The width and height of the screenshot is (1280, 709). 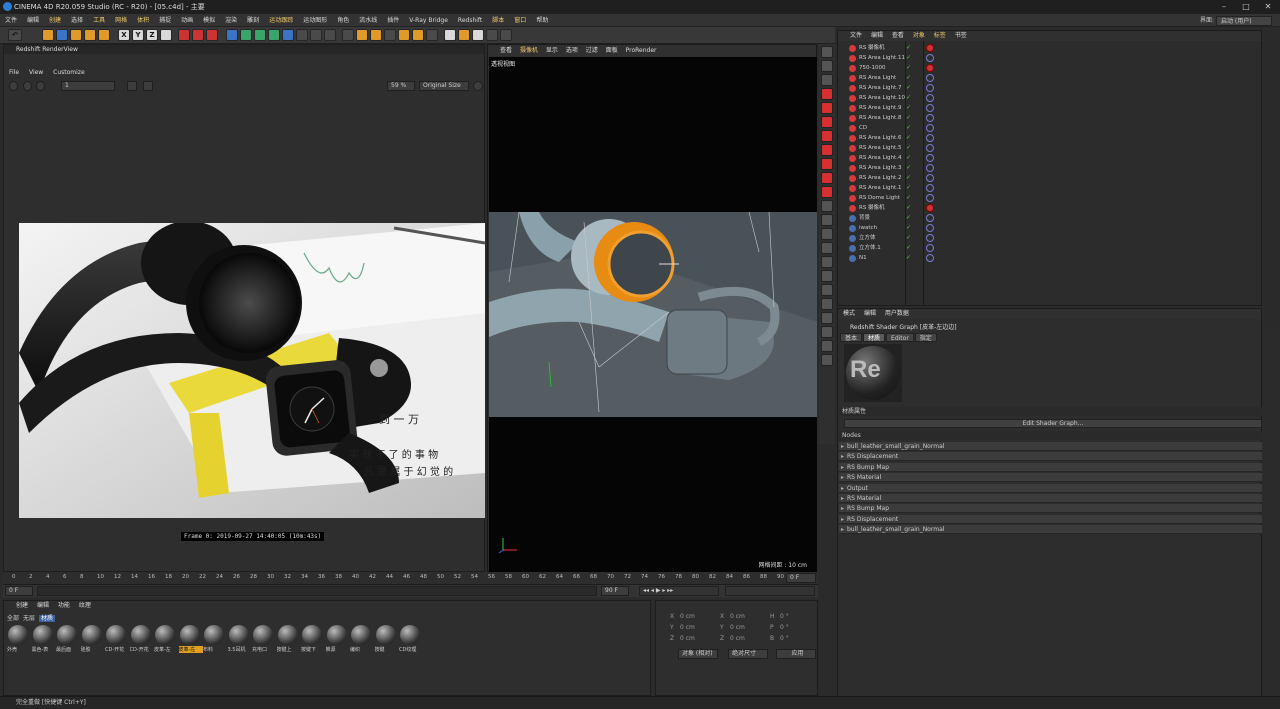 What do you see at coordinates (390, 35) in the screenshot?
I see `points-mode-icon` at bounding box center [390, 35].